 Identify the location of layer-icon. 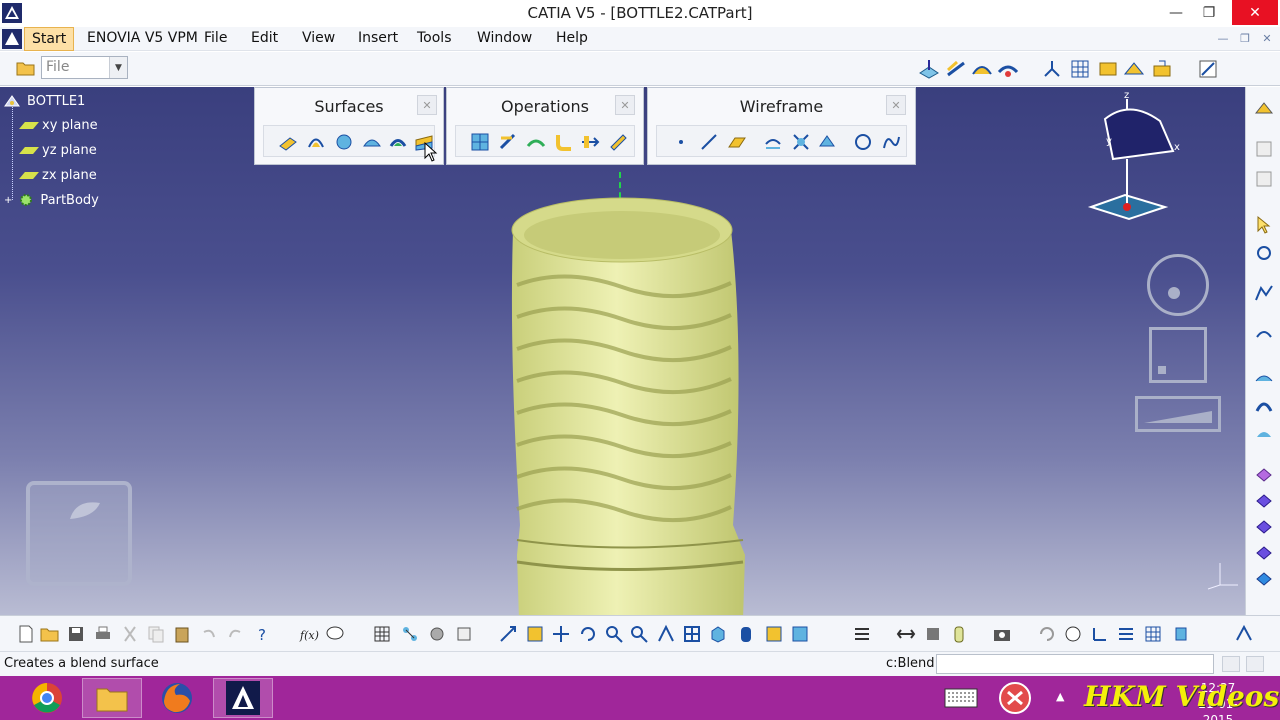
(1181, 634).